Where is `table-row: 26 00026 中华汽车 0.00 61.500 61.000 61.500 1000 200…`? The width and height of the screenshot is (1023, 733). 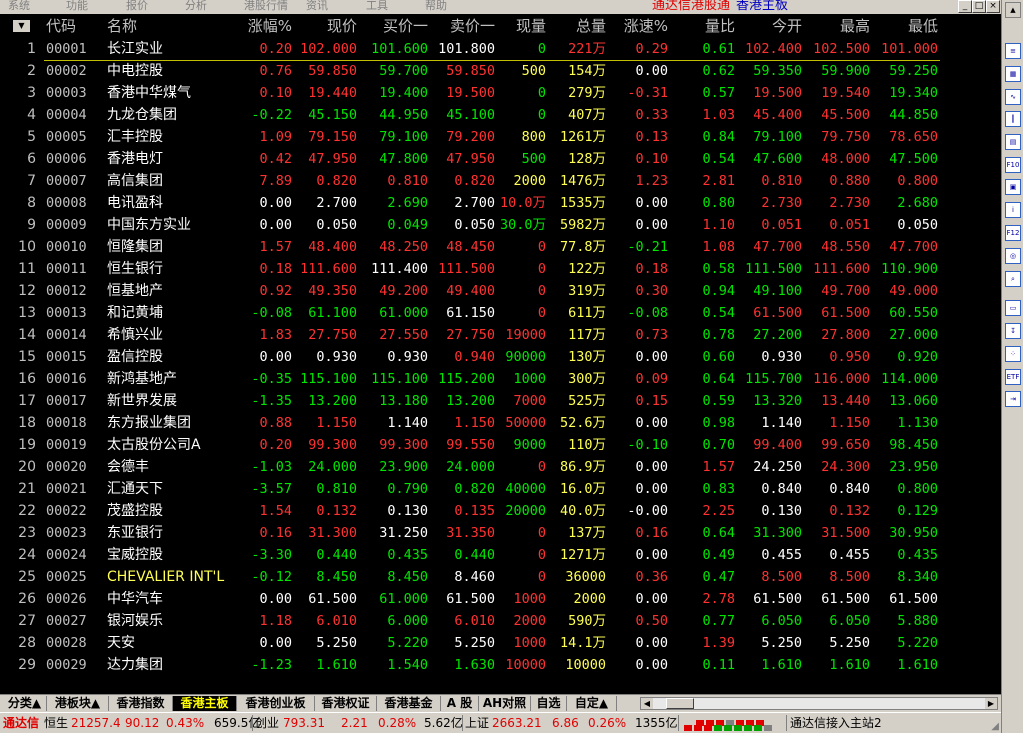
table-row: 26 00026 中华汽车 0.00 61.500 61.000 61.500 1000 200… is located at coordinates (500, 599).